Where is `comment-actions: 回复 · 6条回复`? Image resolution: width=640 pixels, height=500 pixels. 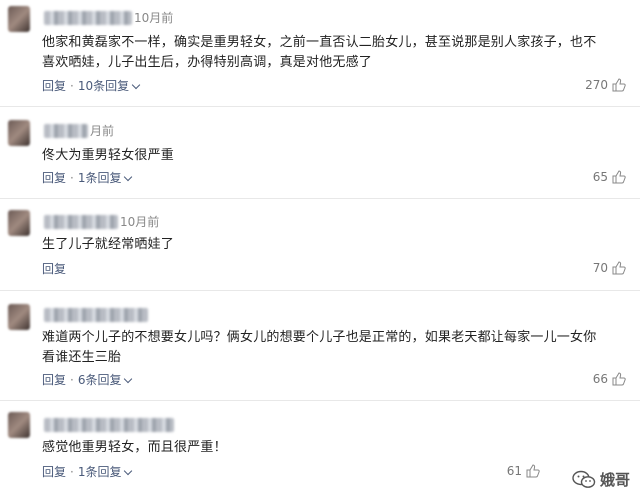
comment-actions: 回复 · 6条回复 is located at coordinates (87, 380).